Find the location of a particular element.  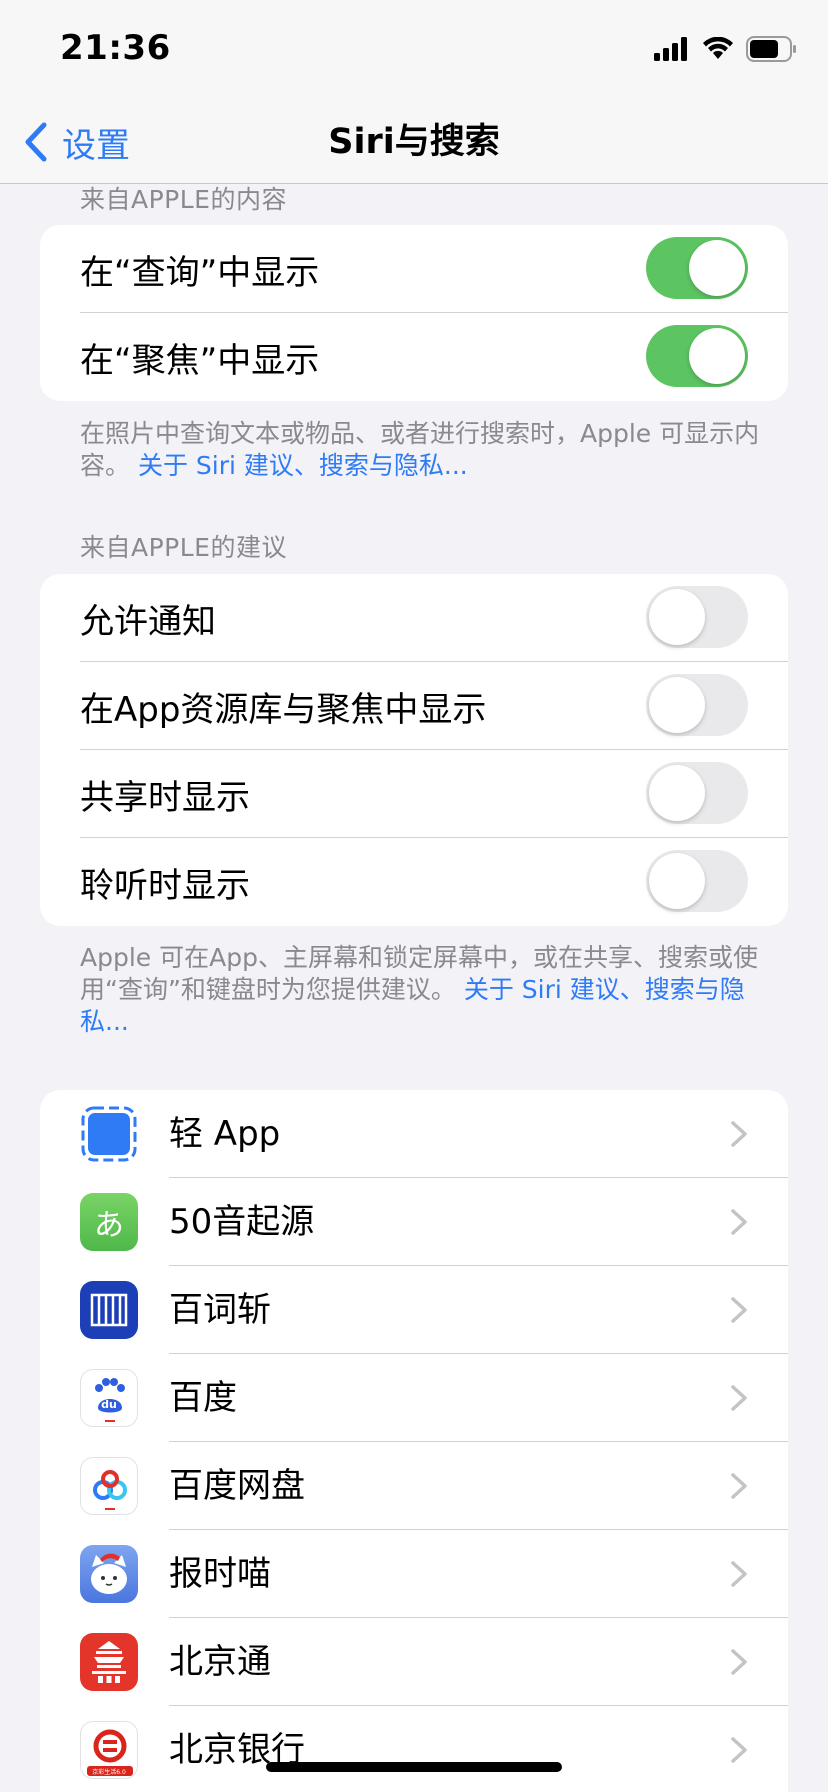

app-label: 报时喵 is located at coordinates (220, 1574).